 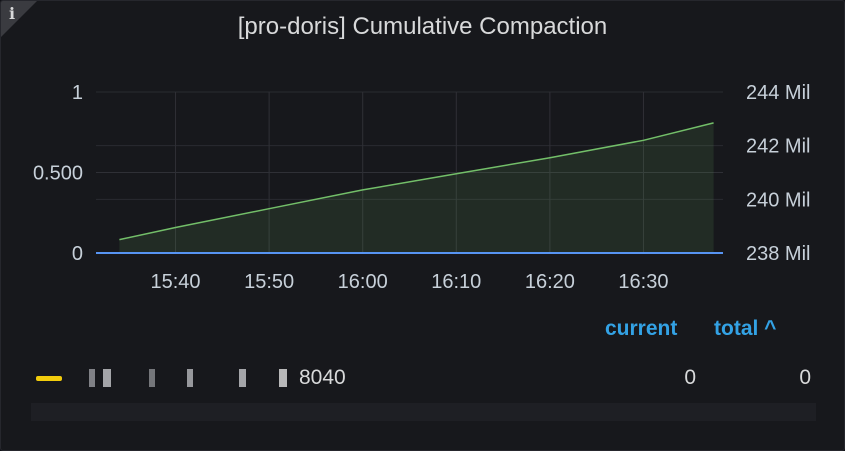 I want to click on legend-column-total: total ^, so click(x=745, y=329).